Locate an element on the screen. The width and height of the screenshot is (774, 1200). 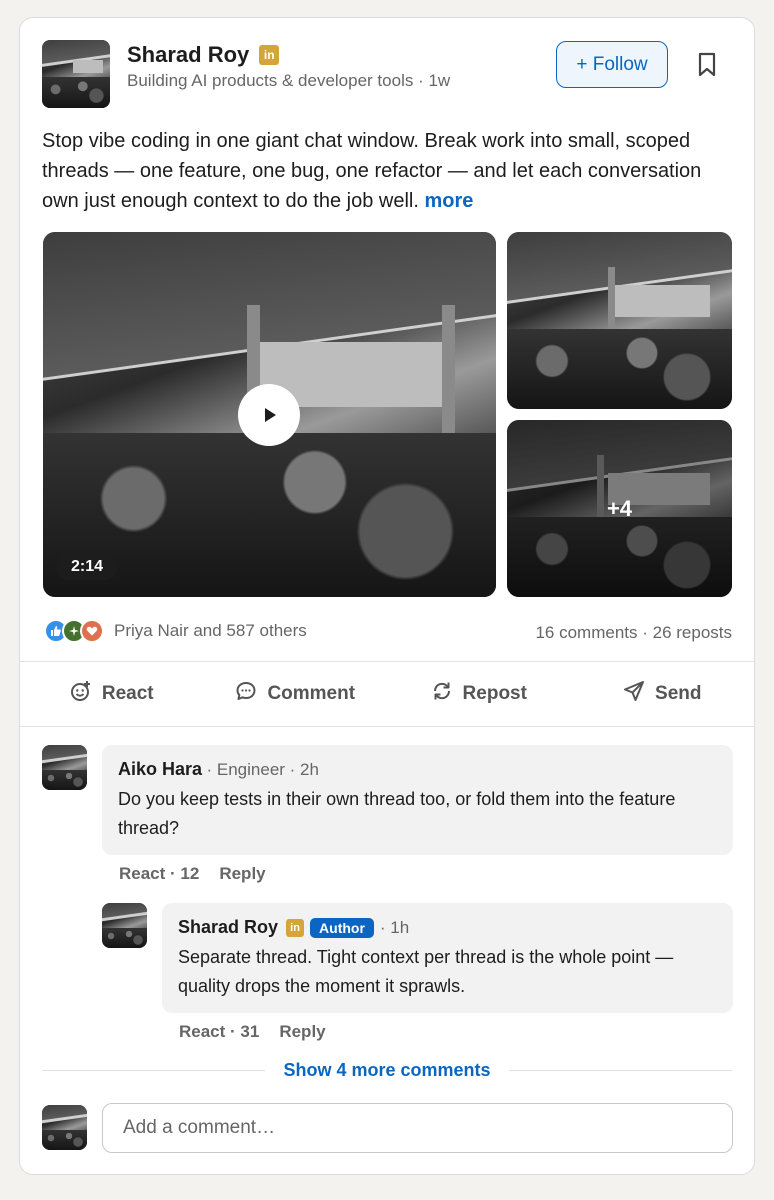
comments-reposts-count: 16 comments · 26 reposts is located at coordinates (633, 633).